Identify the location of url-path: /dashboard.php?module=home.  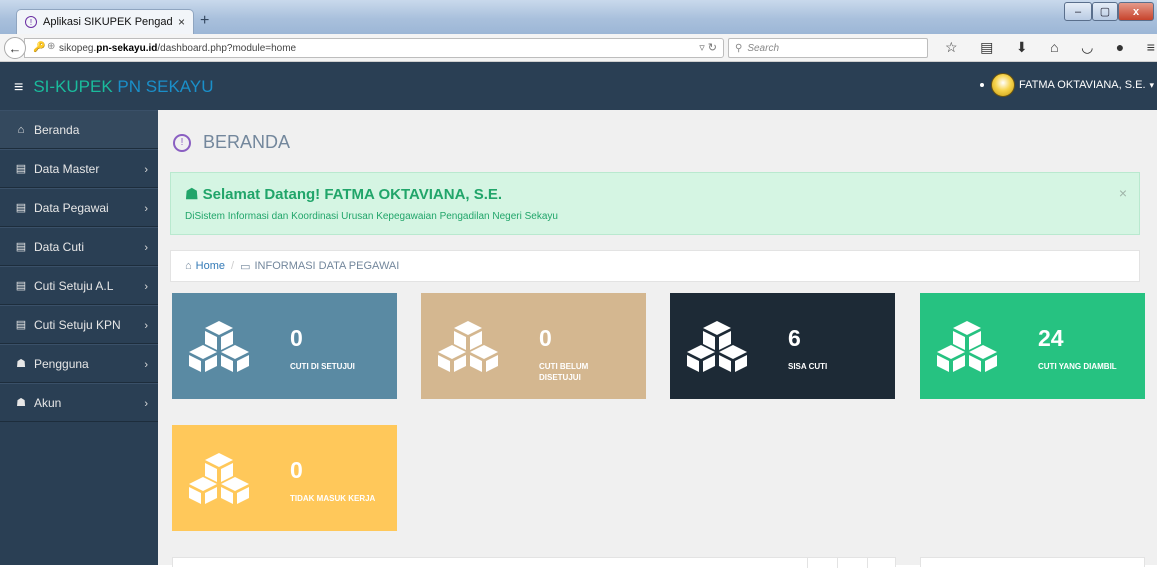
(227, 48).